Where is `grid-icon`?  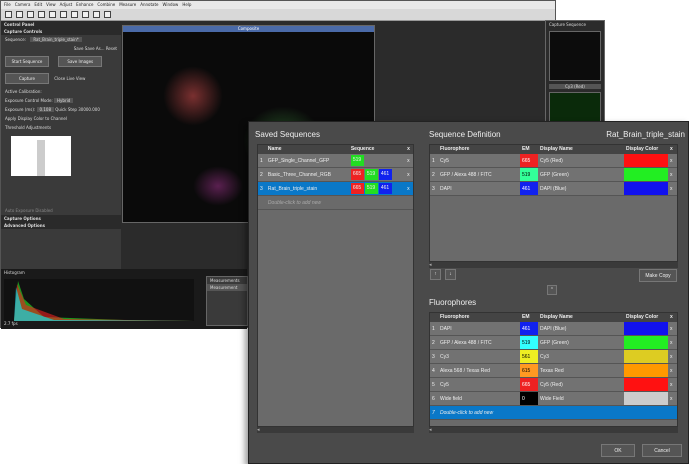 grid-icon is located at coordinates (96, 14).